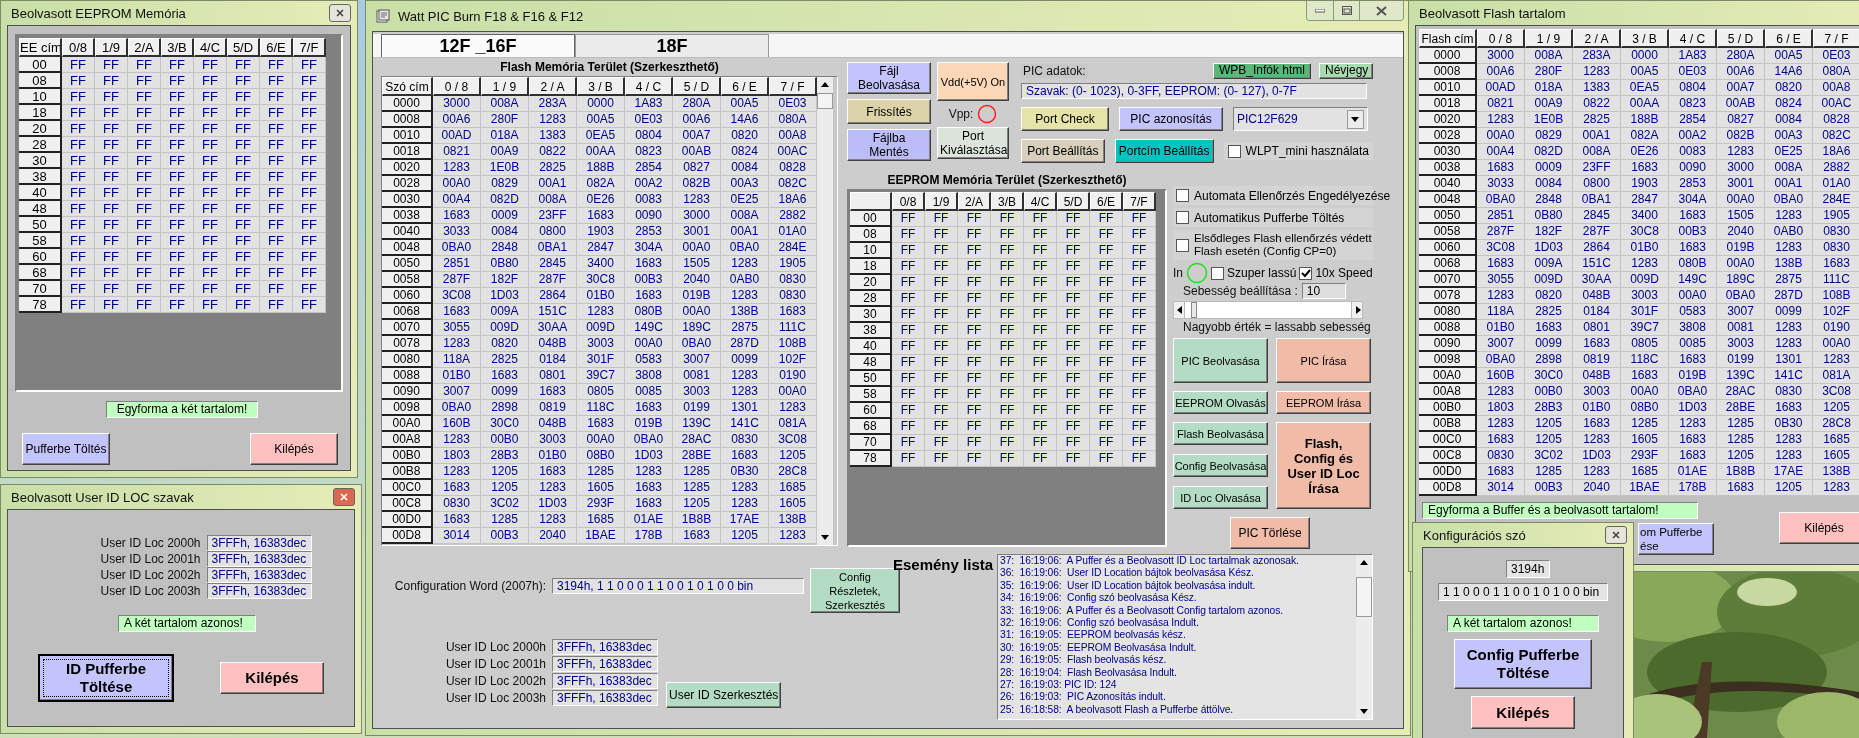  What do you see at coordinates (1523, 664) in the screenshot?
I see `load-buffer-button: Config Pufferbe Töltése` at bounding box center [1523, 664].